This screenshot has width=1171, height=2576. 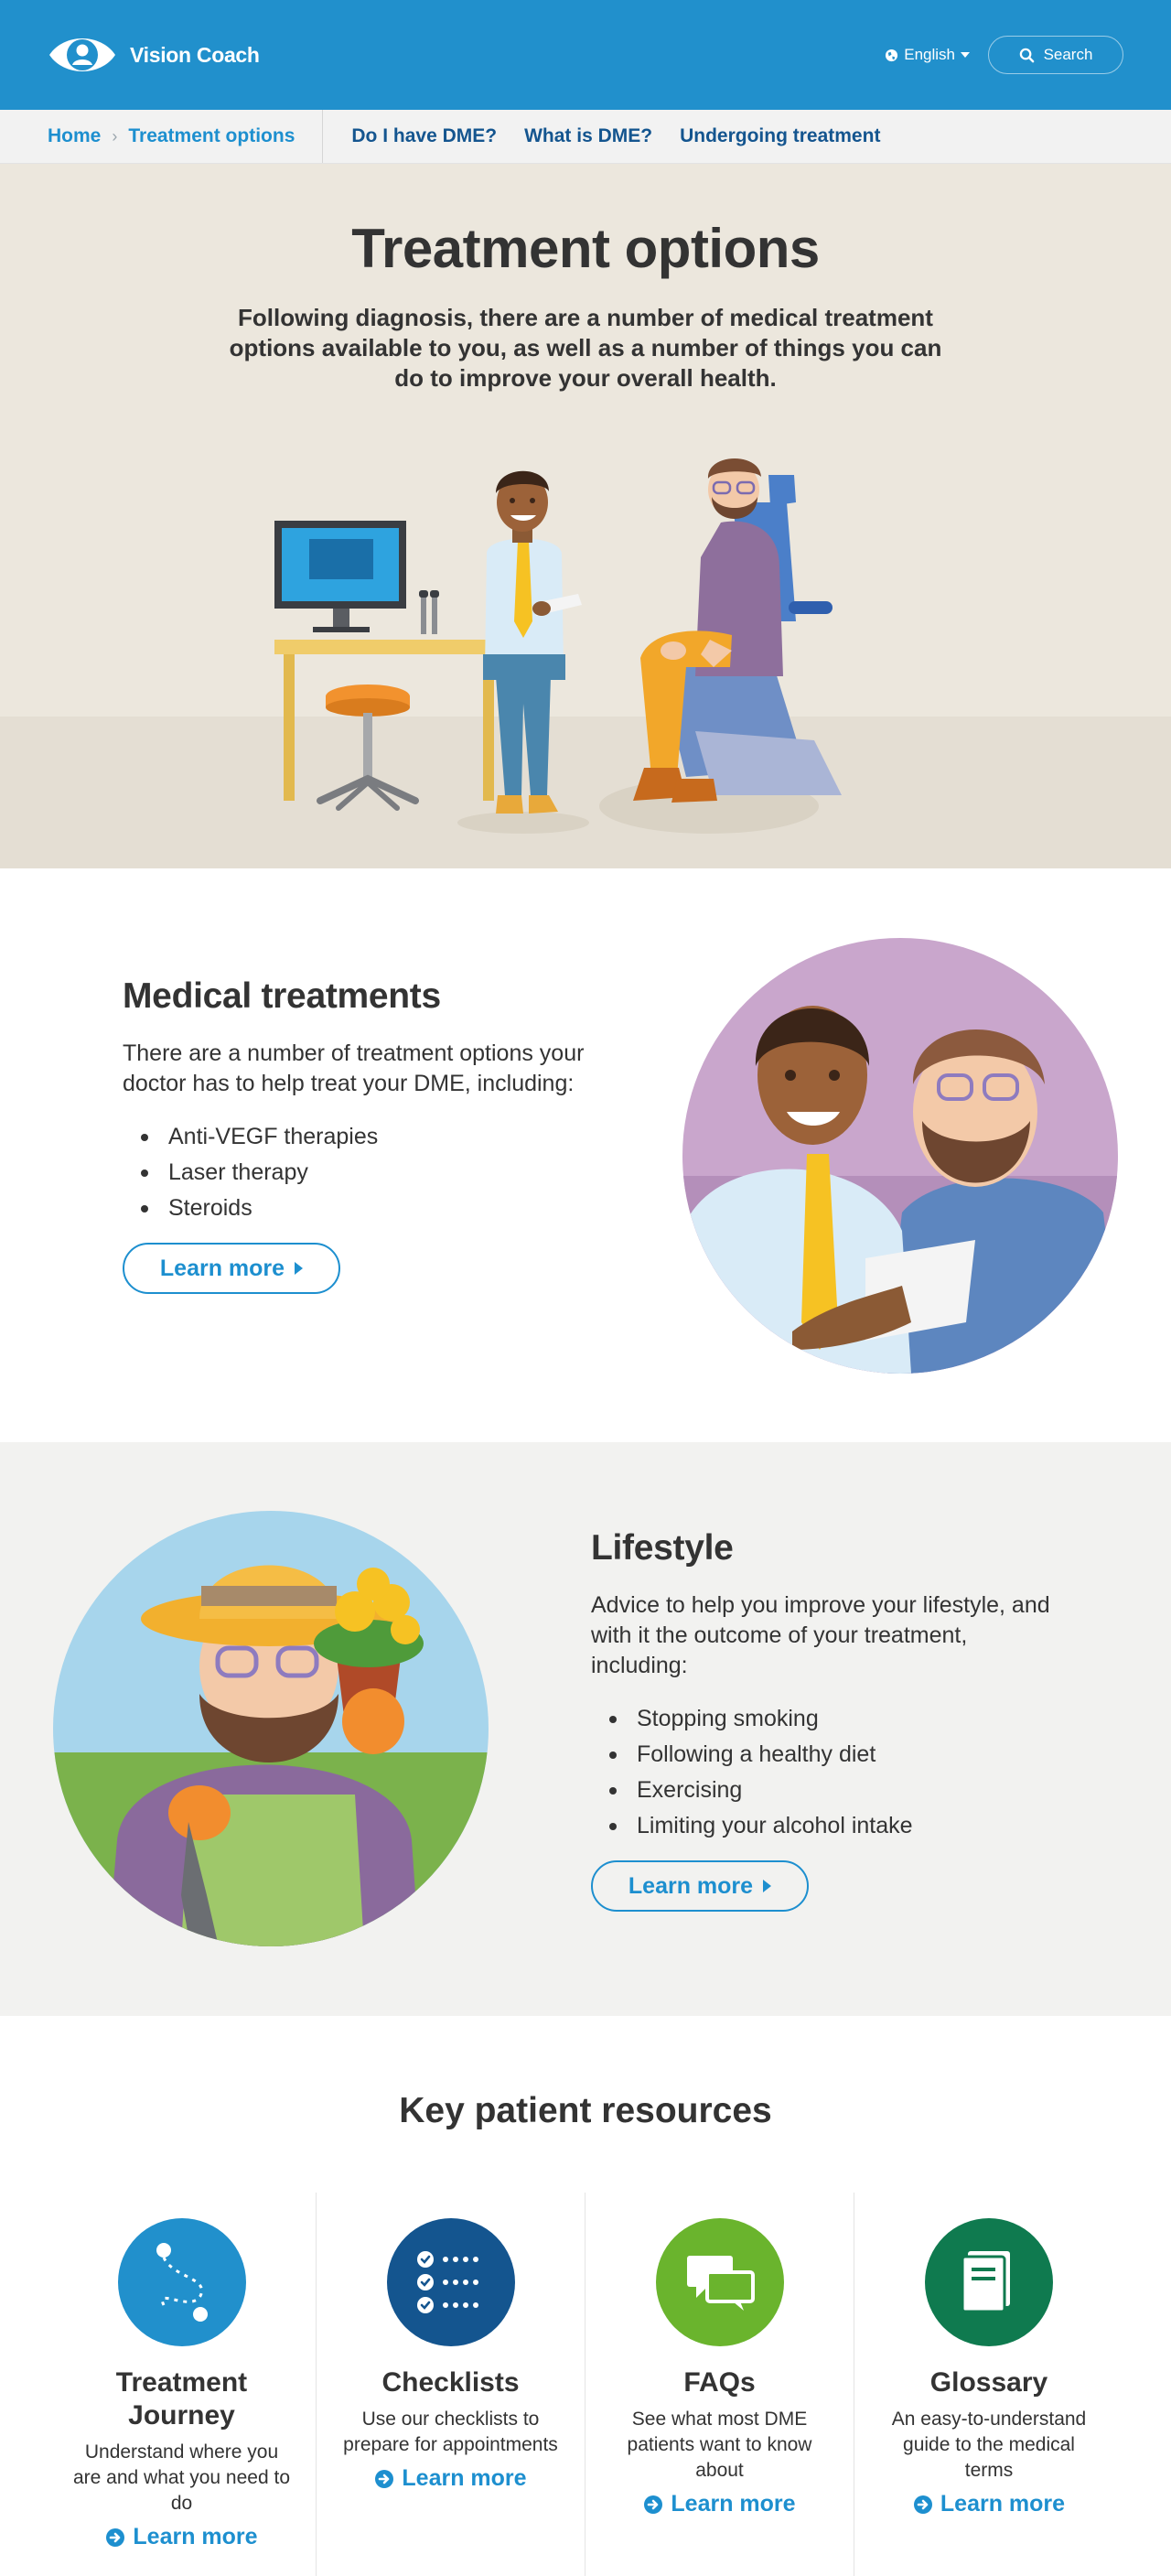 I want to click on breadcrumb: Home › Treatment options, so click(x=186, y=136).